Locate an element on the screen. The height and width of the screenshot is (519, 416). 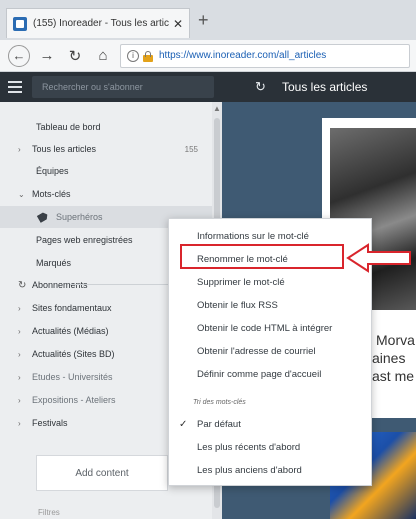
reload-icon: ↻ is located at coordinates (75, 56).